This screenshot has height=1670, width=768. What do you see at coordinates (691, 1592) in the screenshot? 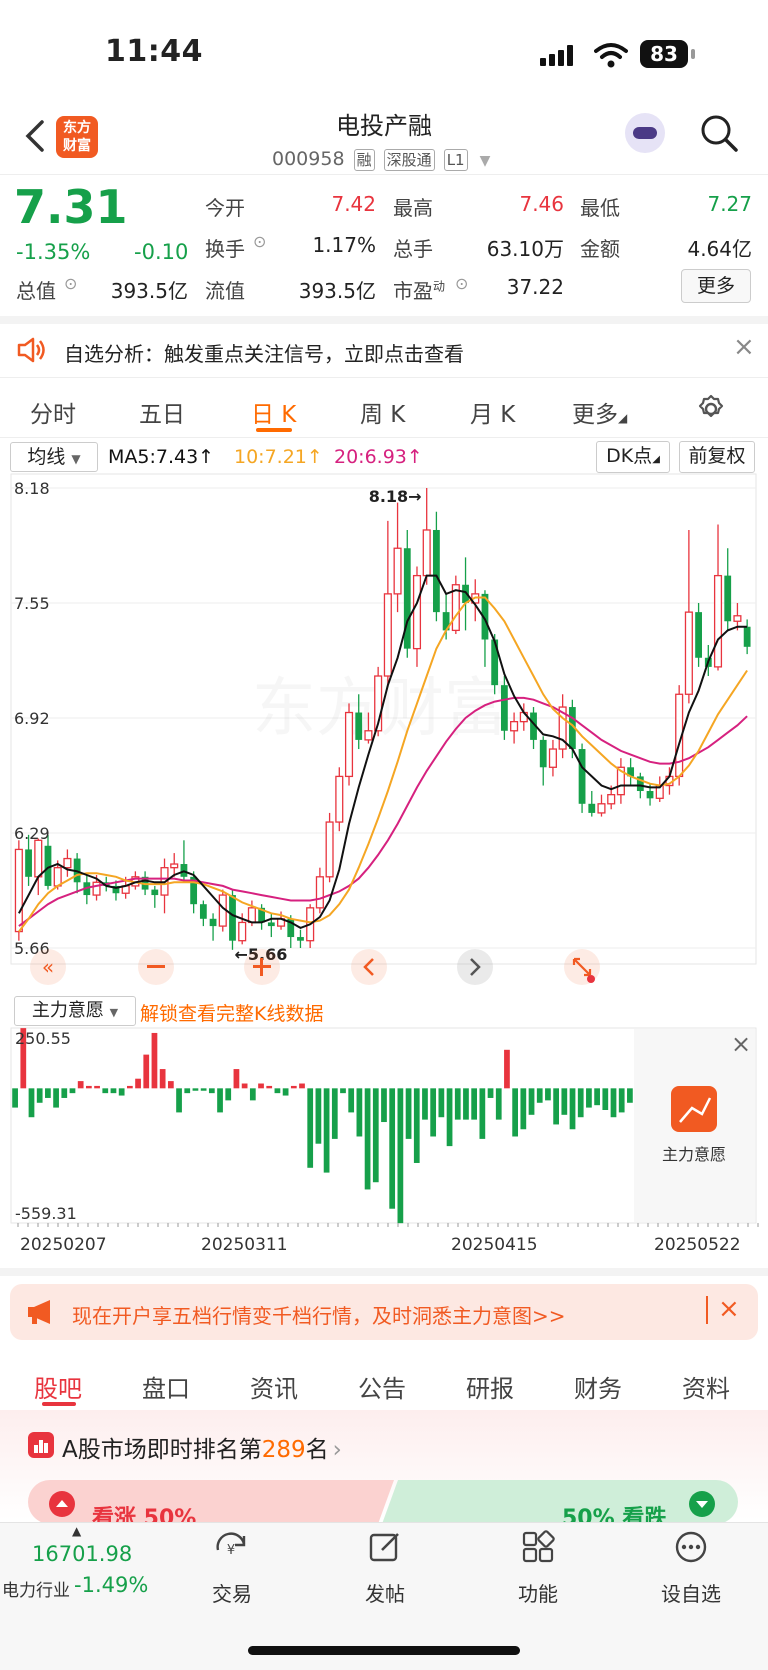
I see `nav-add-watchlist: 设自选` at bounding box center [691, 1592].